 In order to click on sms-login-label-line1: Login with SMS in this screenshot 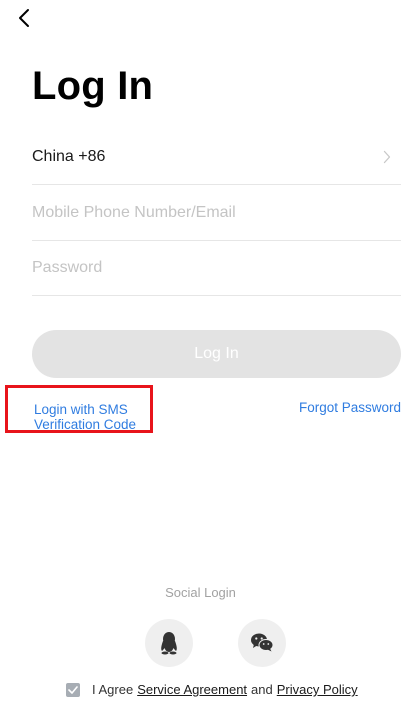, I will do `click(81, 409)`.